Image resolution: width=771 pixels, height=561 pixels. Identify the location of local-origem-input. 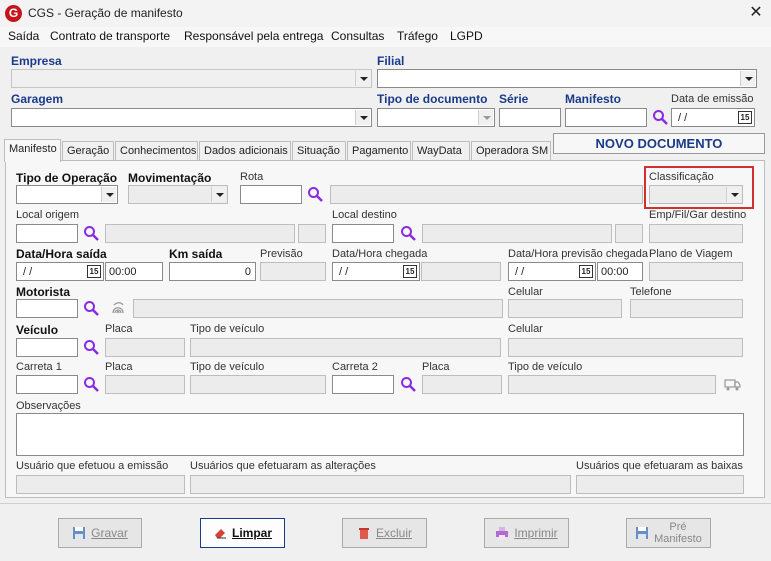
(47, 233).